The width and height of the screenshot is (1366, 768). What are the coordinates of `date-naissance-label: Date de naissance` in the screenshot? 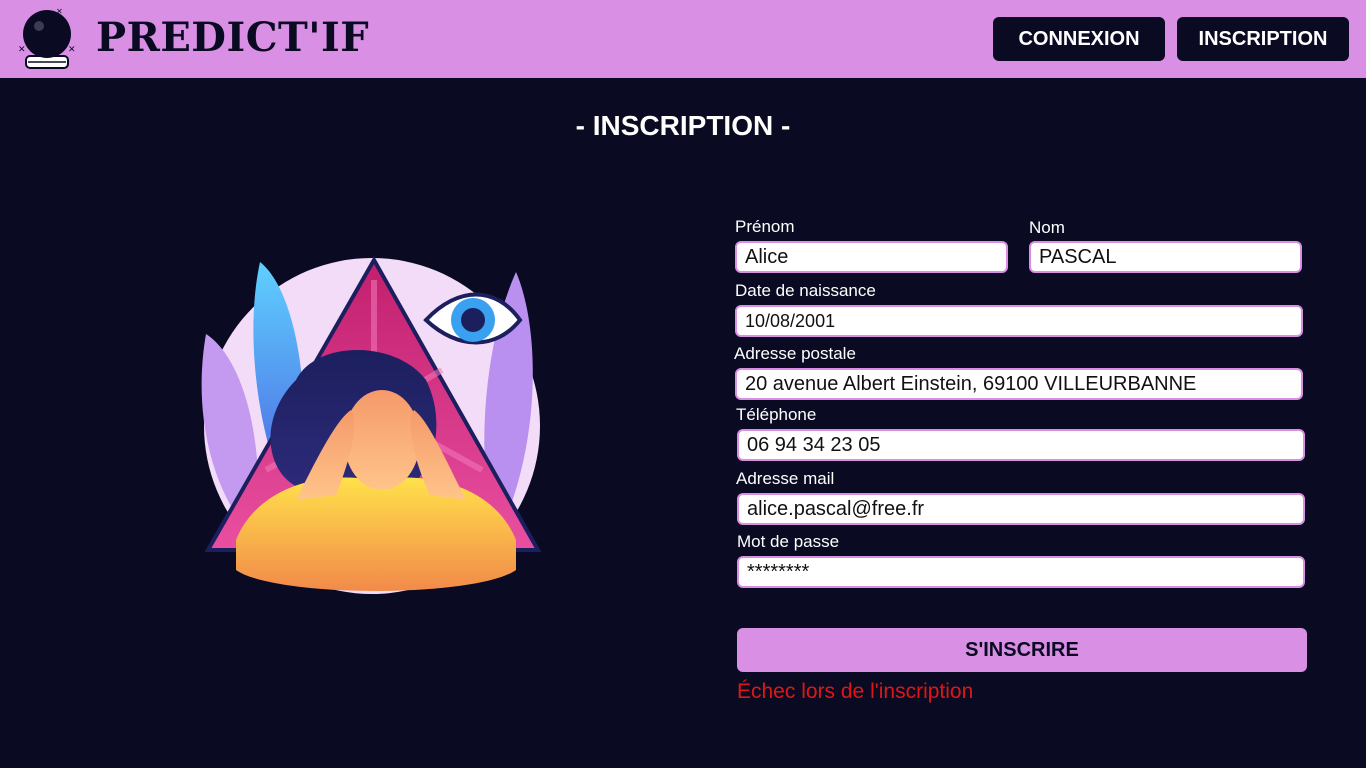 It's located at (805, 290).